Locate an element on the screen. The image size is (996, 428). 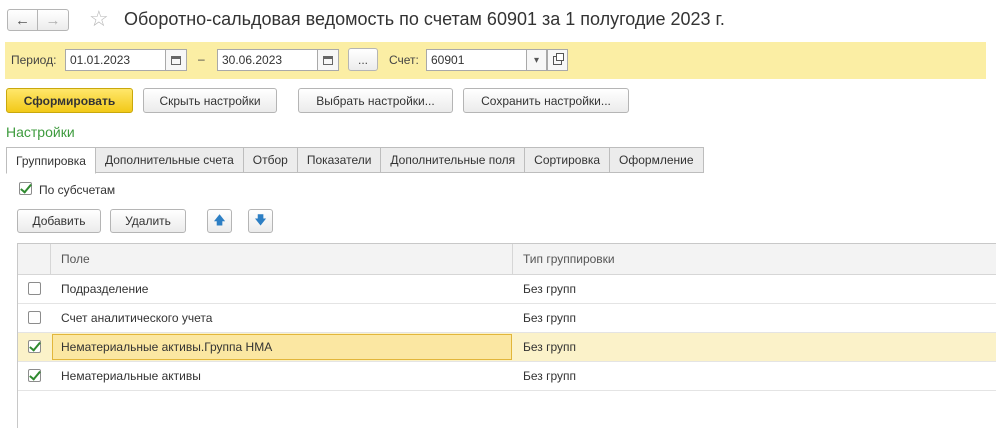
account-field: 60901 is located at coordinates (478, 60).